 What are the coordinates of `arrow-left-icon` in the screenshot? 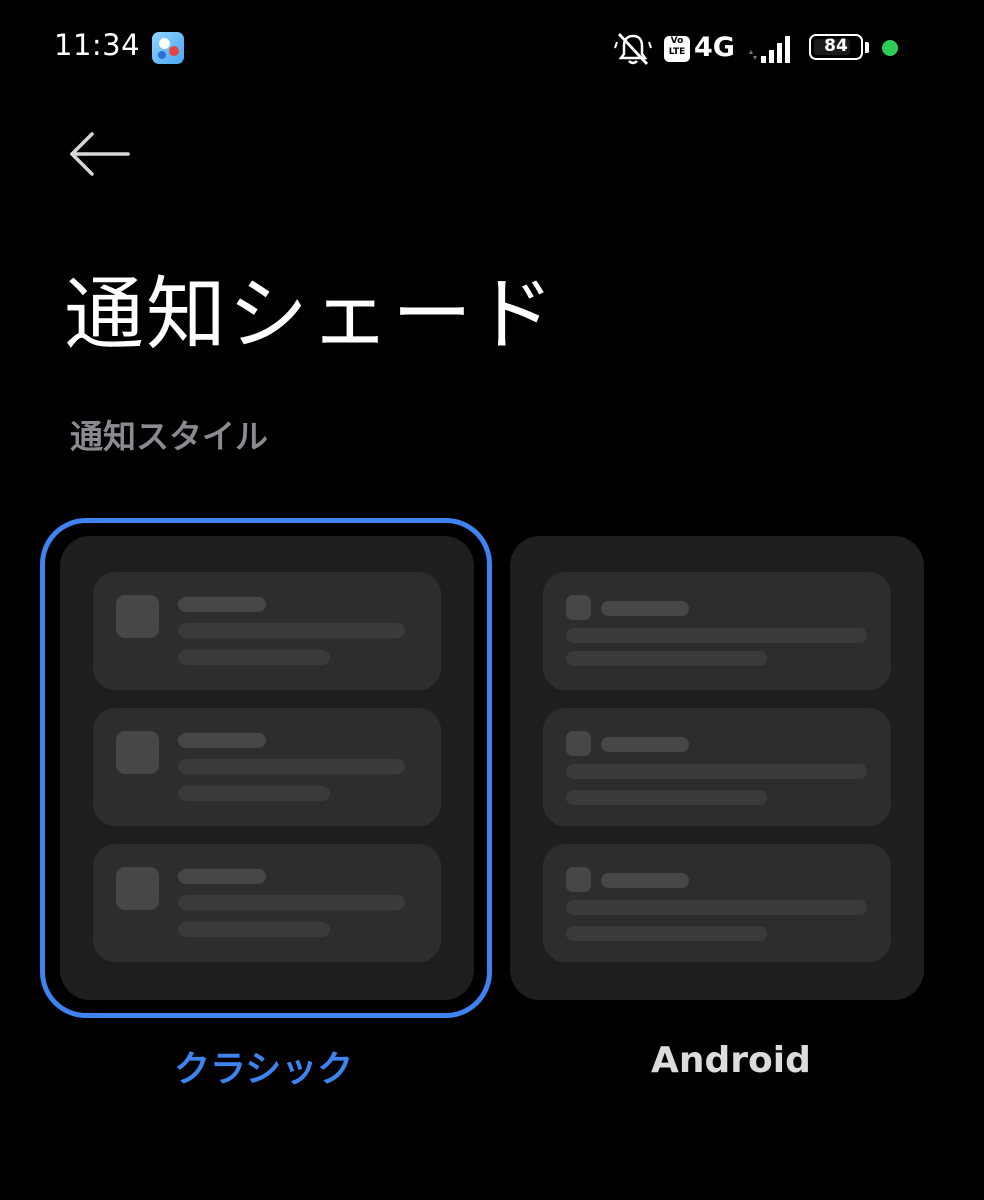 It's located at (100, 154).